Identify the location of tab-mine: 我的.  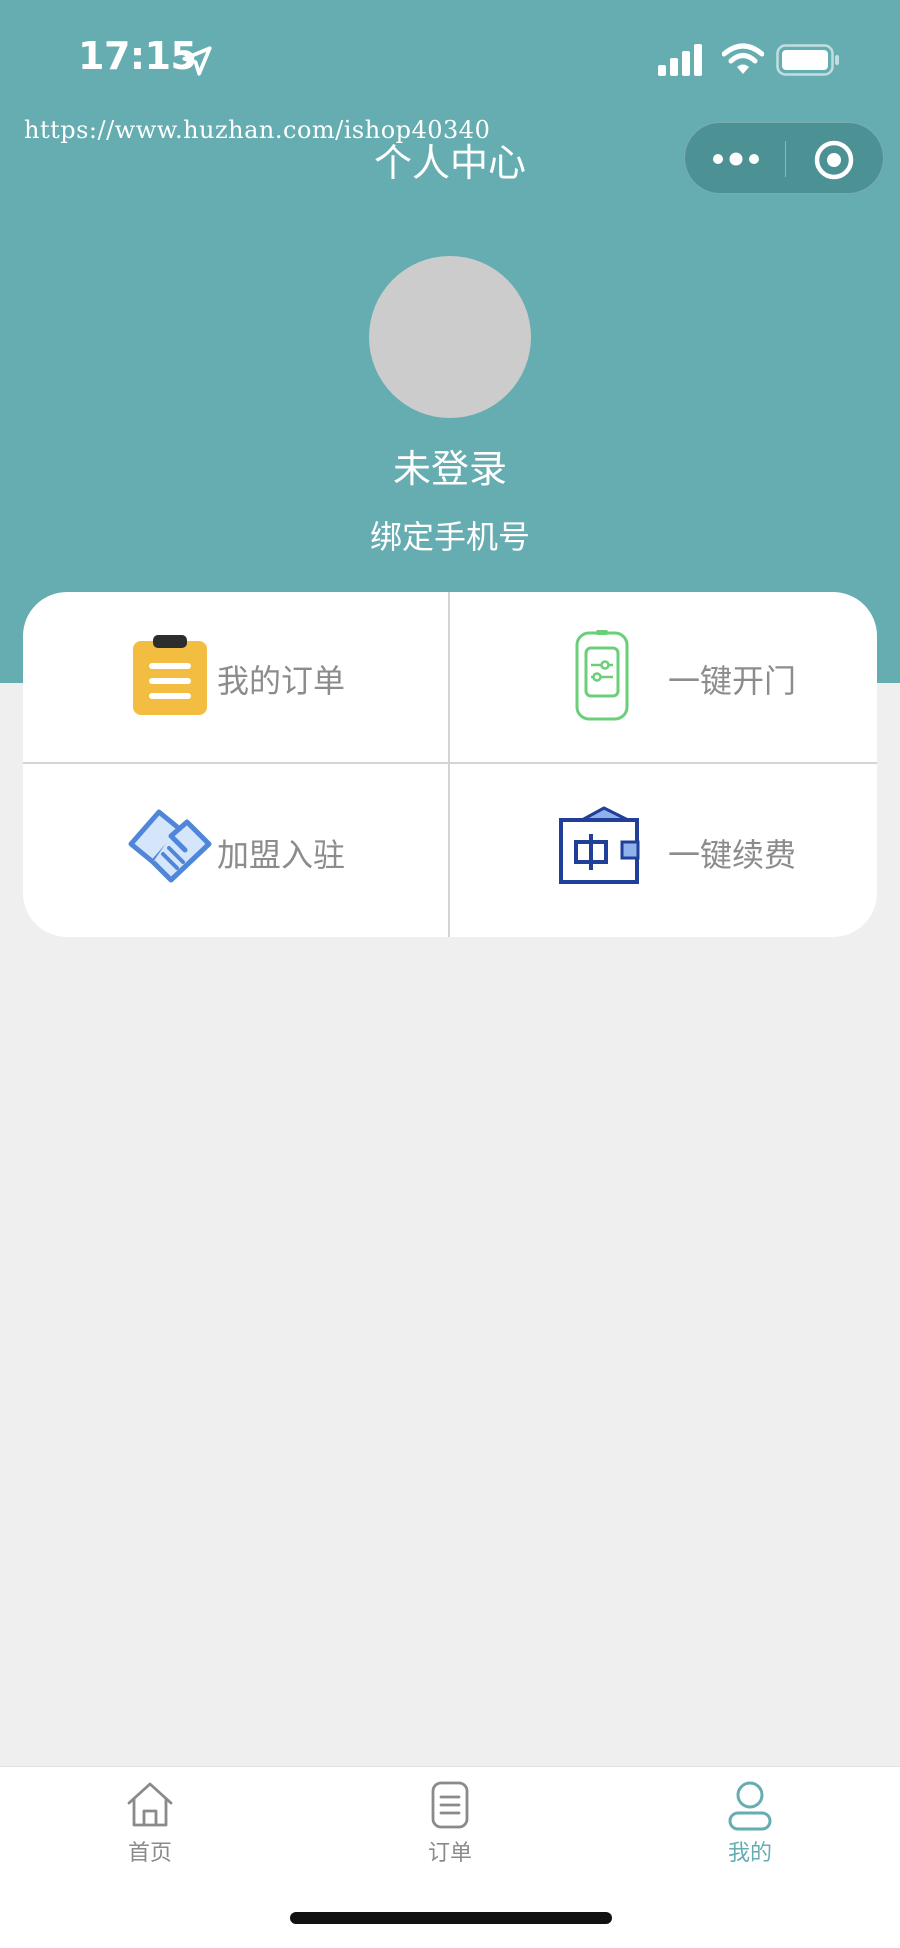
(750, 1827).